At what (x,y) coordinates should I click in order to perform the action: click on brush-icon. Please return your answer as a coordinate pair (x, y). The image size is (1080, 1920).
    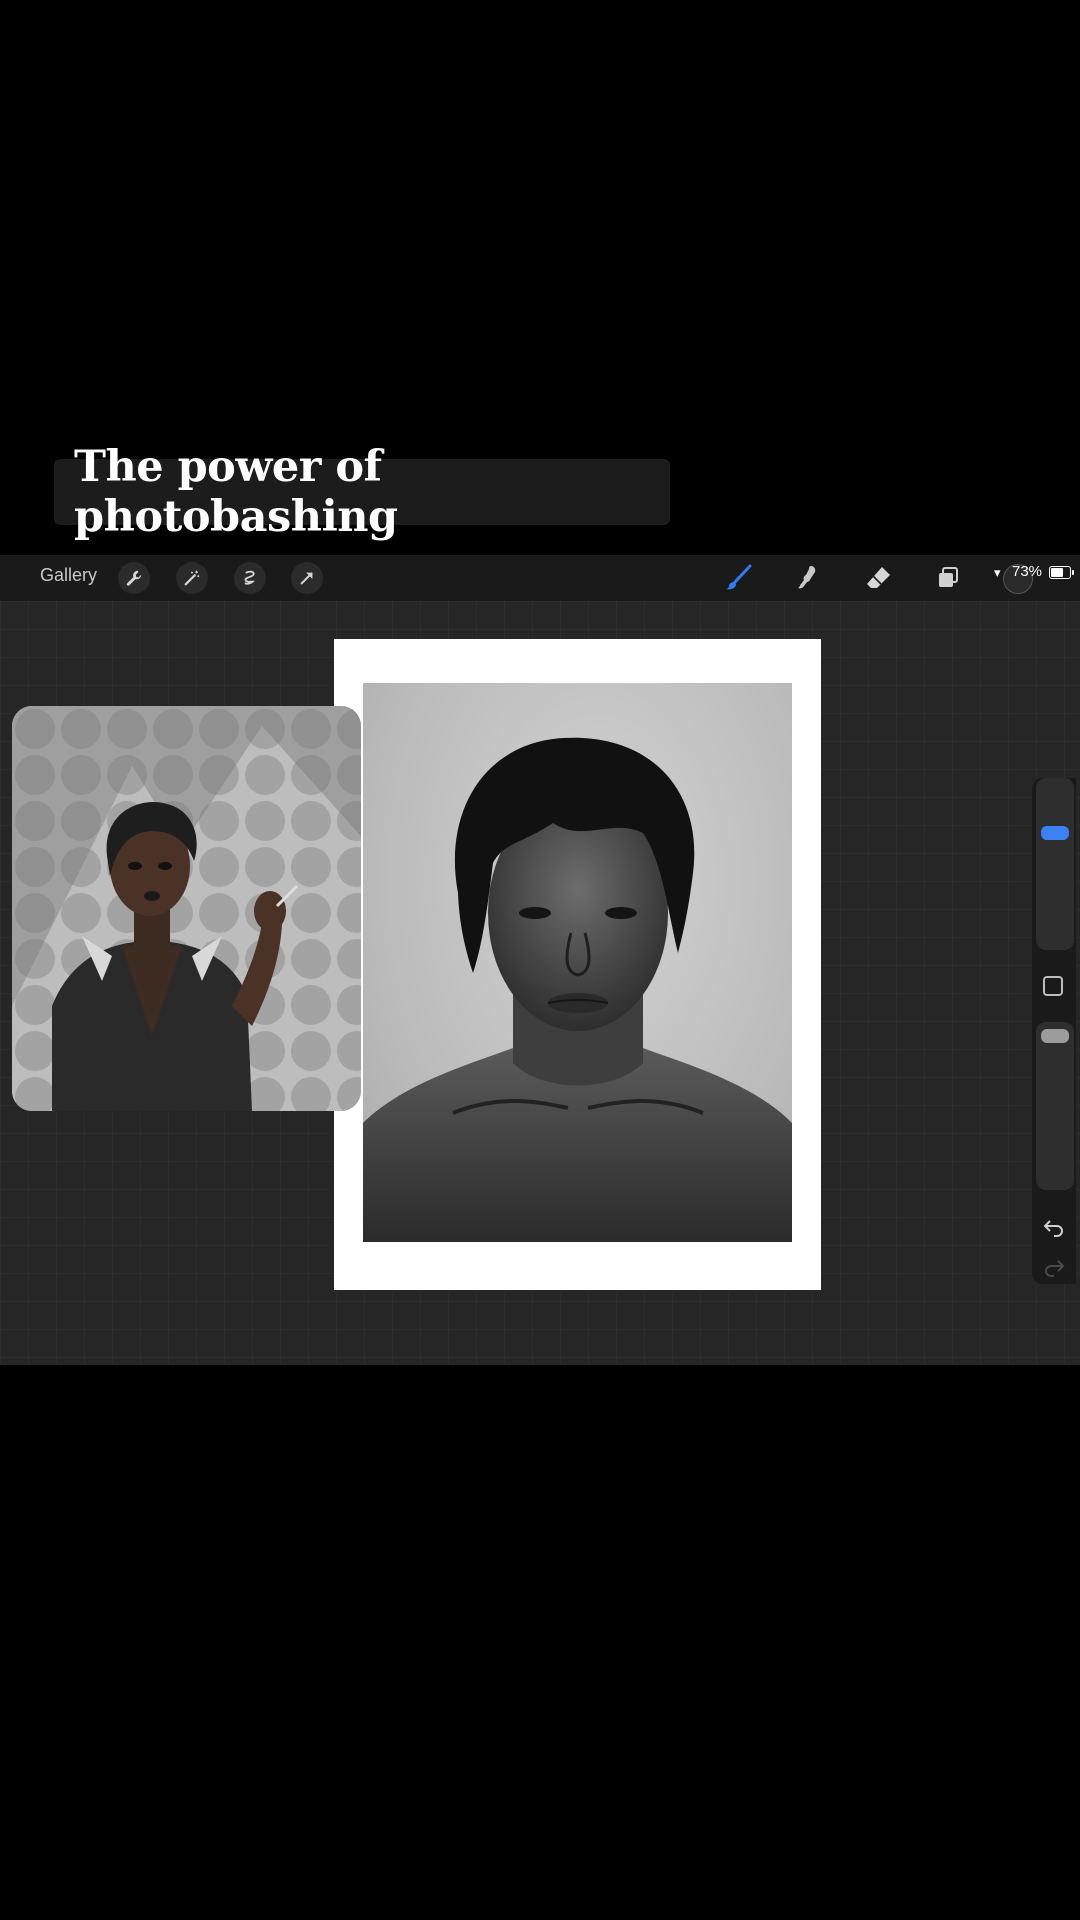
    Looking at the image, I should click on (738, 578).